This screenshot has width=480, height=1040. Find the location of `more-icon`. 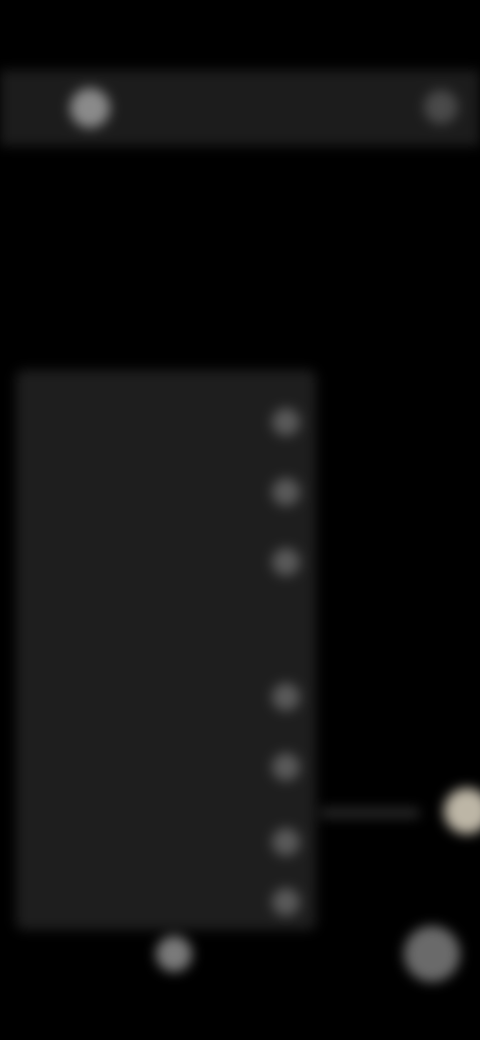

more-icon is located at coordinates (441, 107).